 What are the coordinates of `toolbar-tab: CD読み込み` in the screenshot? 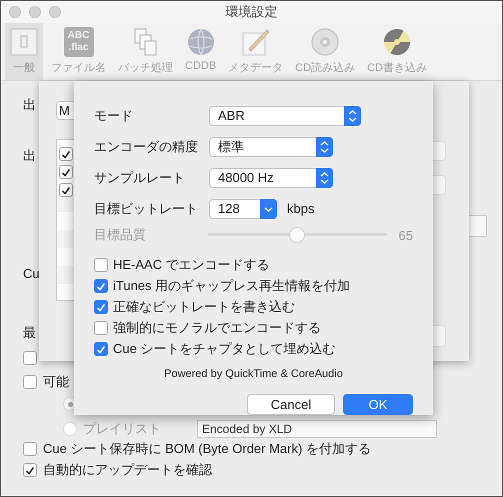 It's located at (325, 51).